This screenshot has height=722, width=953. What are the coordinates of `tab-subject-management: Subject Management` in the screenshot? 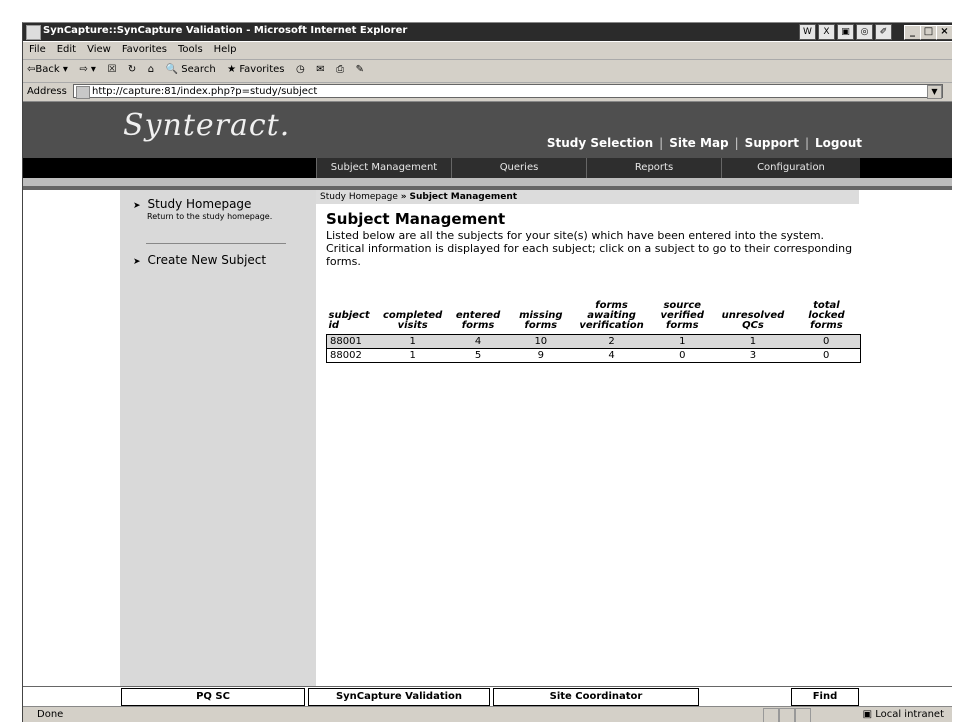 It's located at (383, 168).